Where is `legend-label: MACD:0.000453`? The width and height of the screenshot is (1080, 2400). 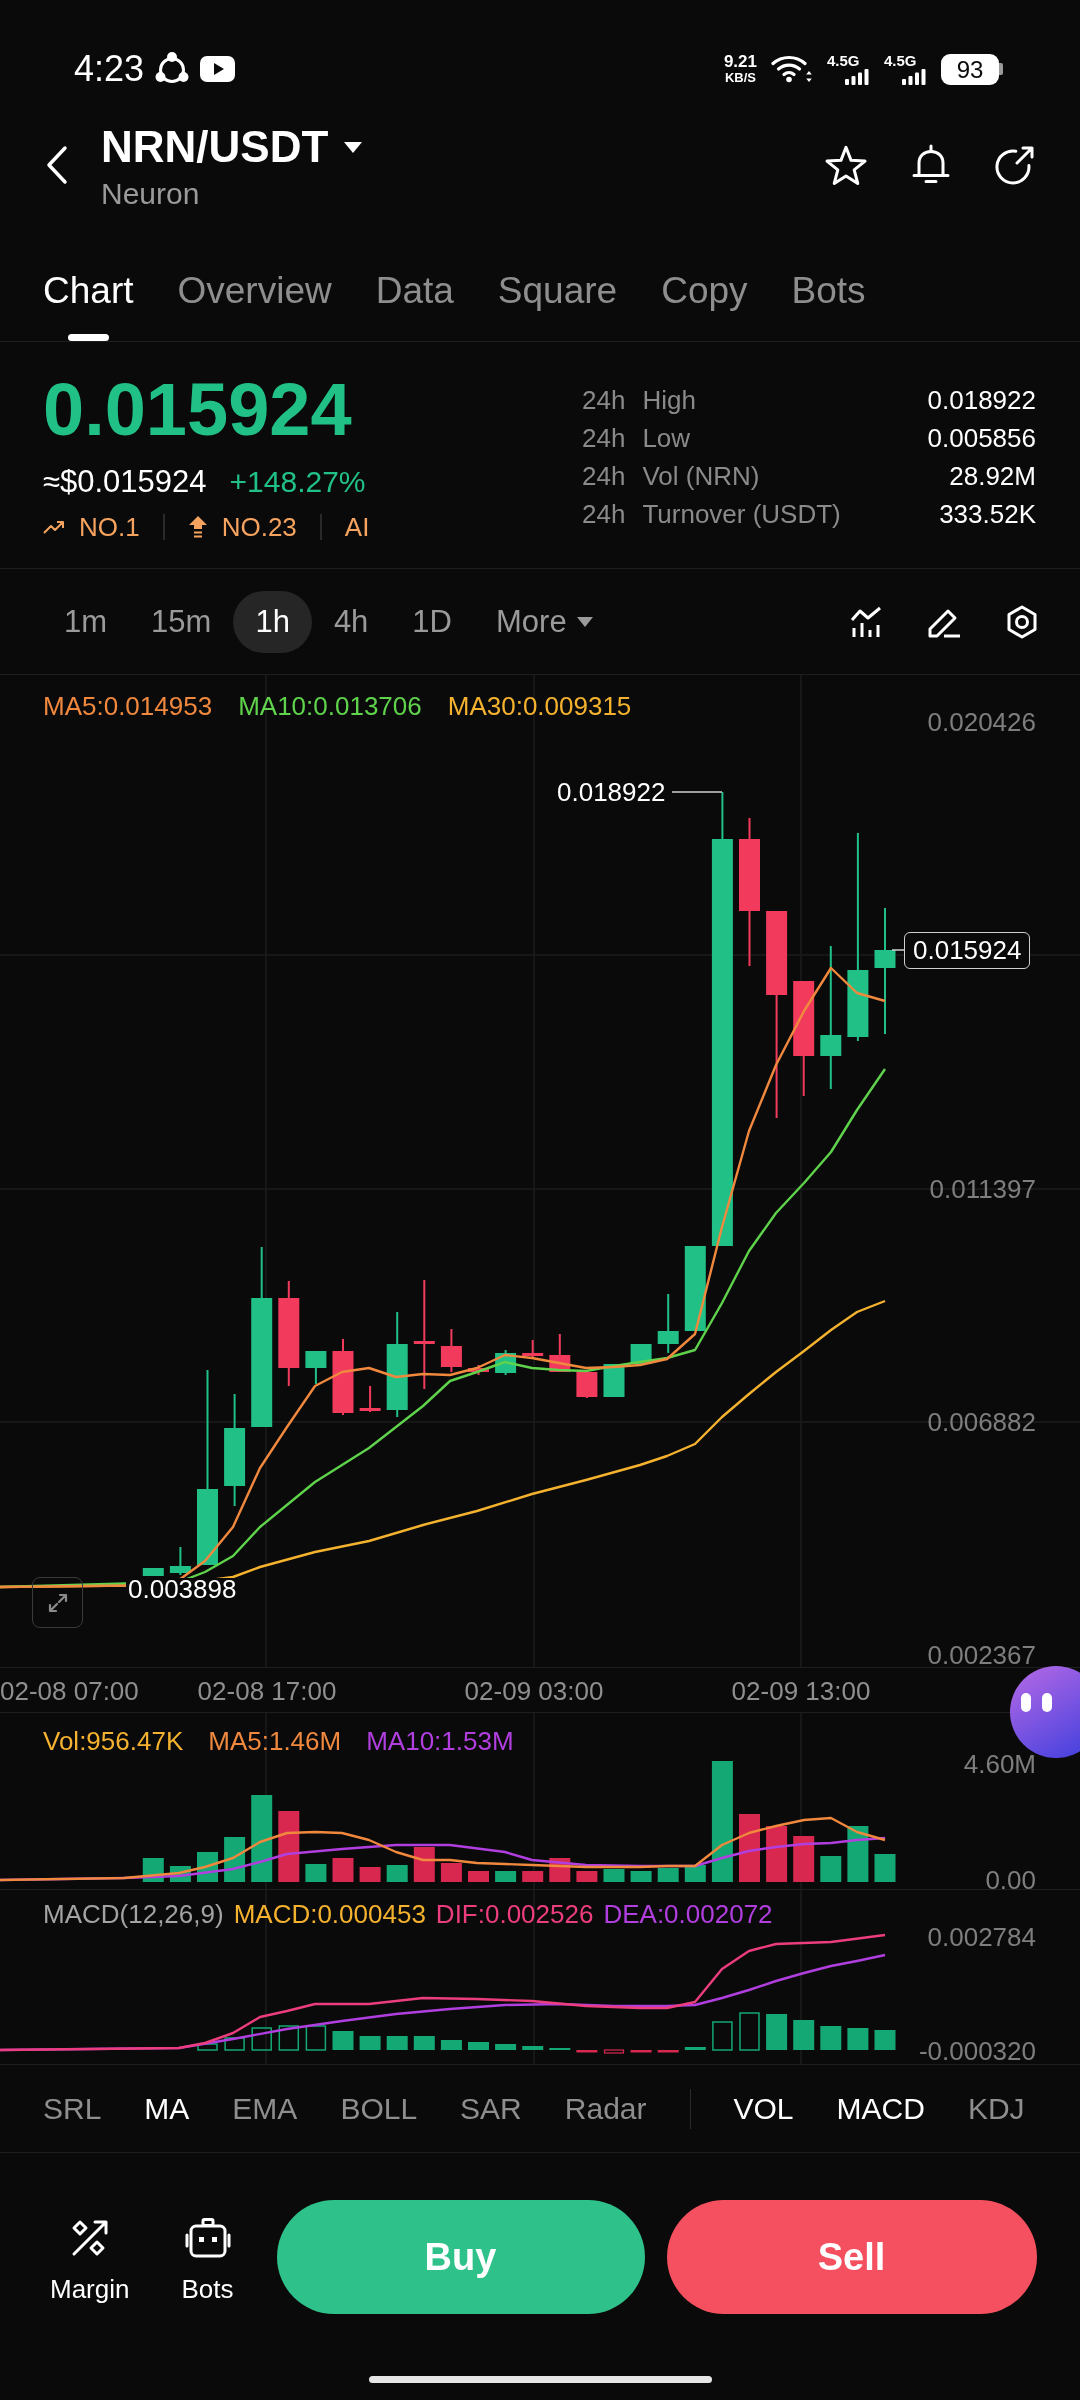
legend-label: MACD:0.000453 is located at coordinates (329, 1914).